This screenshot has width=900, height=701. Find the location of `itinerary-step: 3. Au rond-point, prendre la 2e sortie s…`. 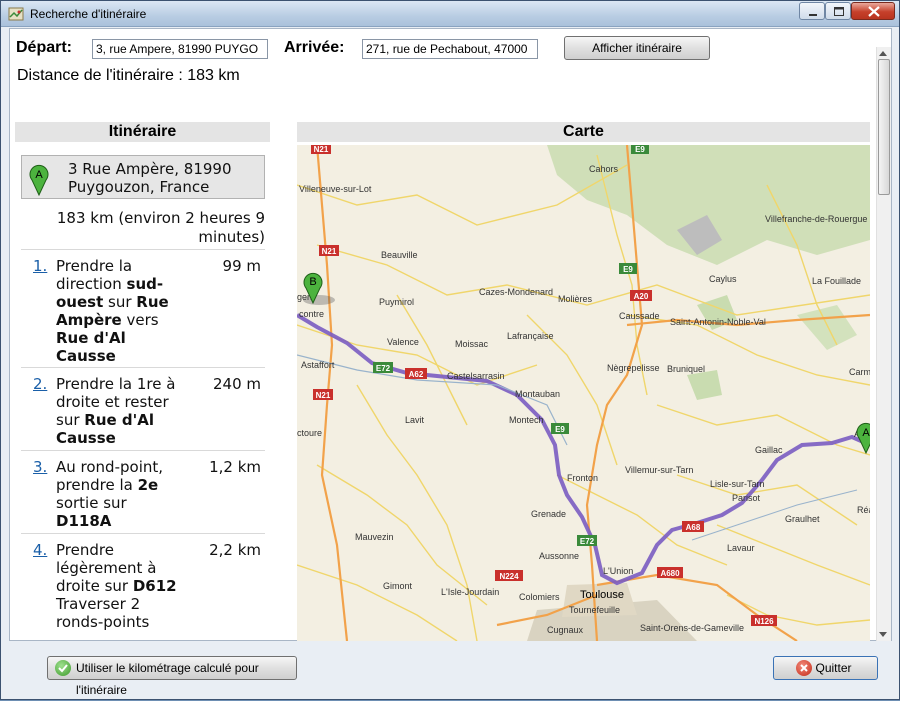

itinerary-step: 3. Au rond-point, prendre la 2e sortie s… is located at coordinates (143, 491).